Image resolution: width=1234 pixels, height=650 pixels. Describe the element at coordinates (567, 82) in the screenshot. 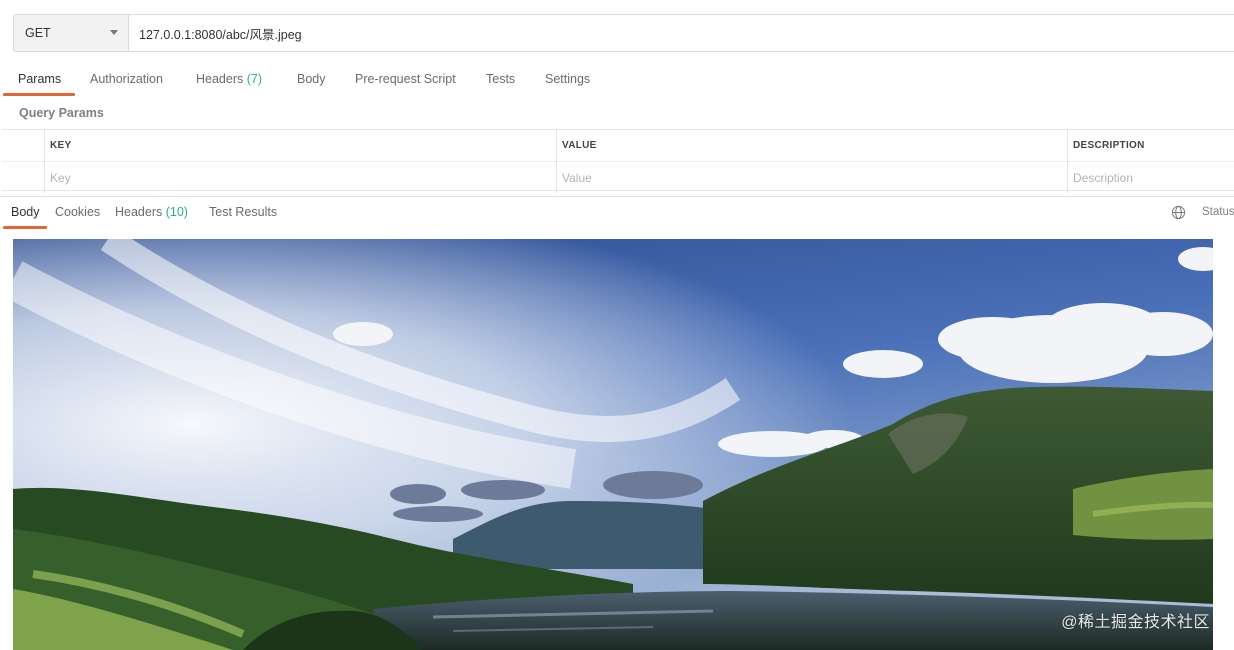

I see `tab-settings: Settings` at that location.